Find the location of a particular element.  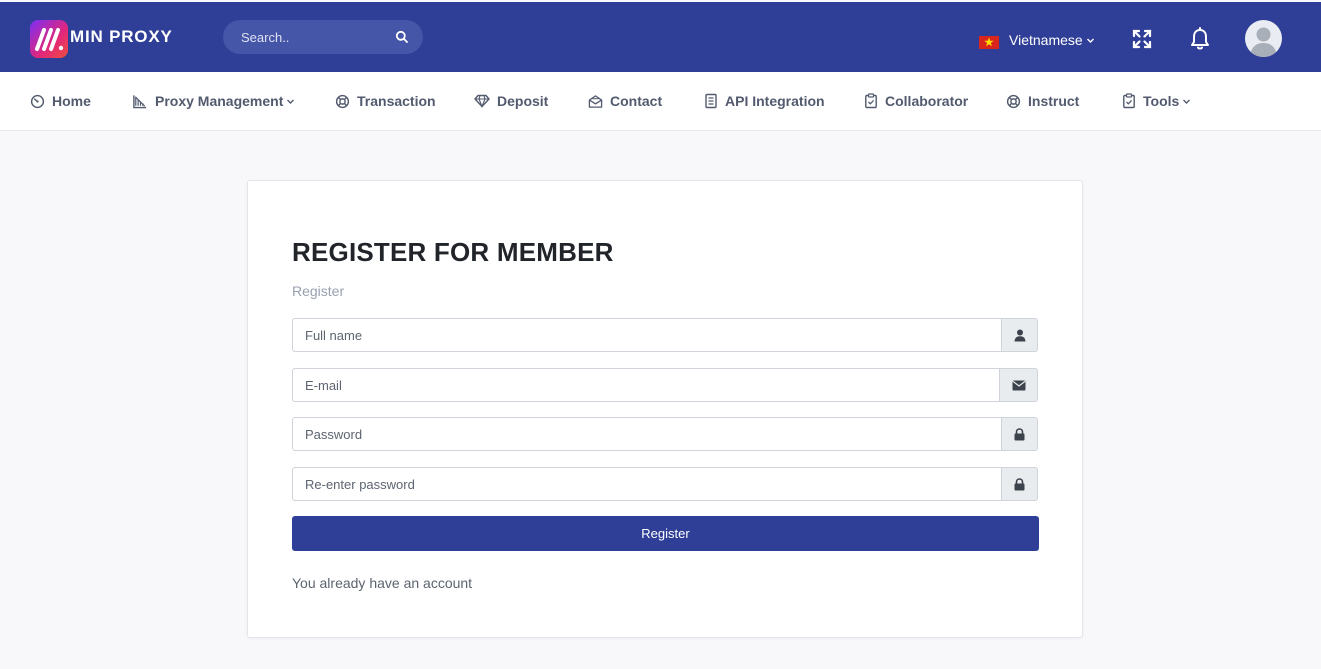

page-subtitle: Register is located at coordinates (318, 291).